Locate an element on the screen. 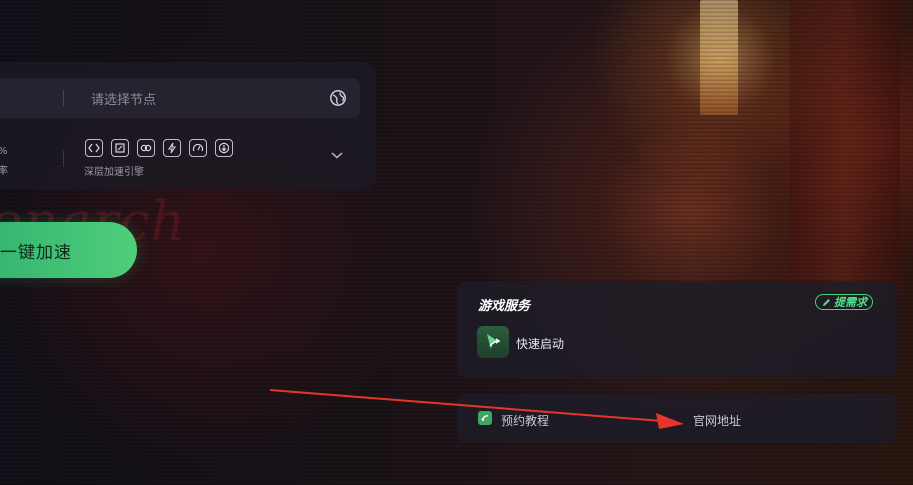 This screenshot has width=913, height=485. request-feature-button: 提需求 is located at coordinates (844, 302).